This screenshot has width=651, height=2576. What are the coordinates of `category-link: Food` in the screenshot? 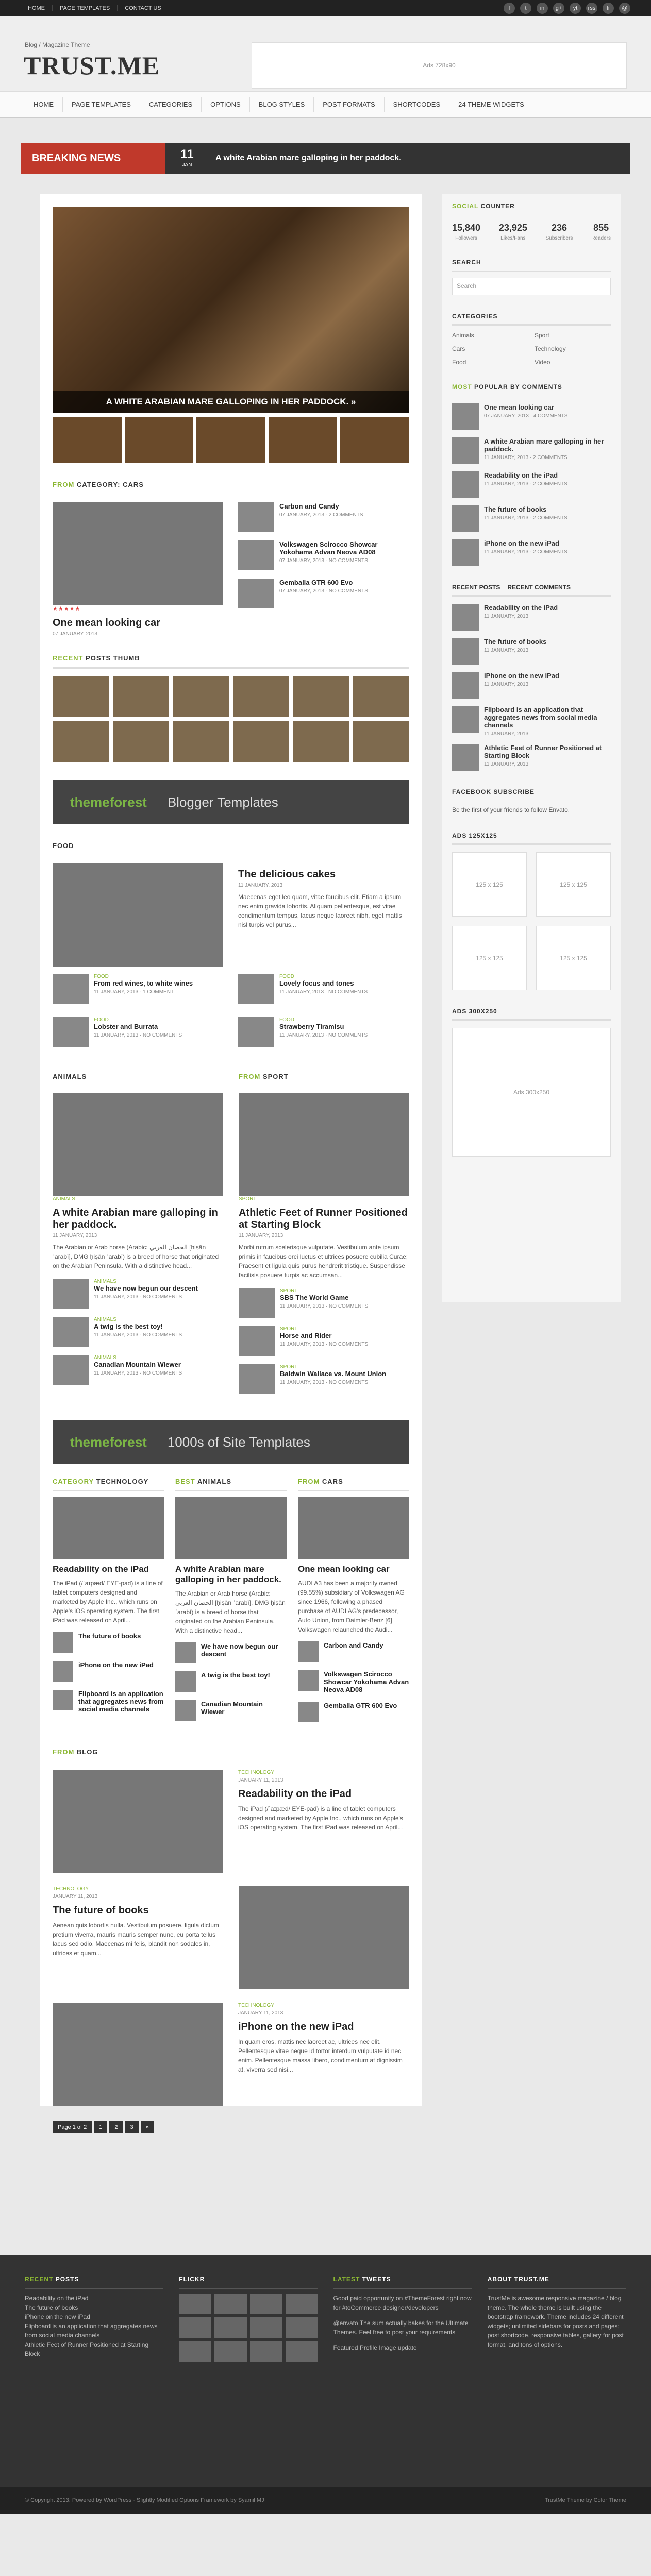 It's located at (490, 362).